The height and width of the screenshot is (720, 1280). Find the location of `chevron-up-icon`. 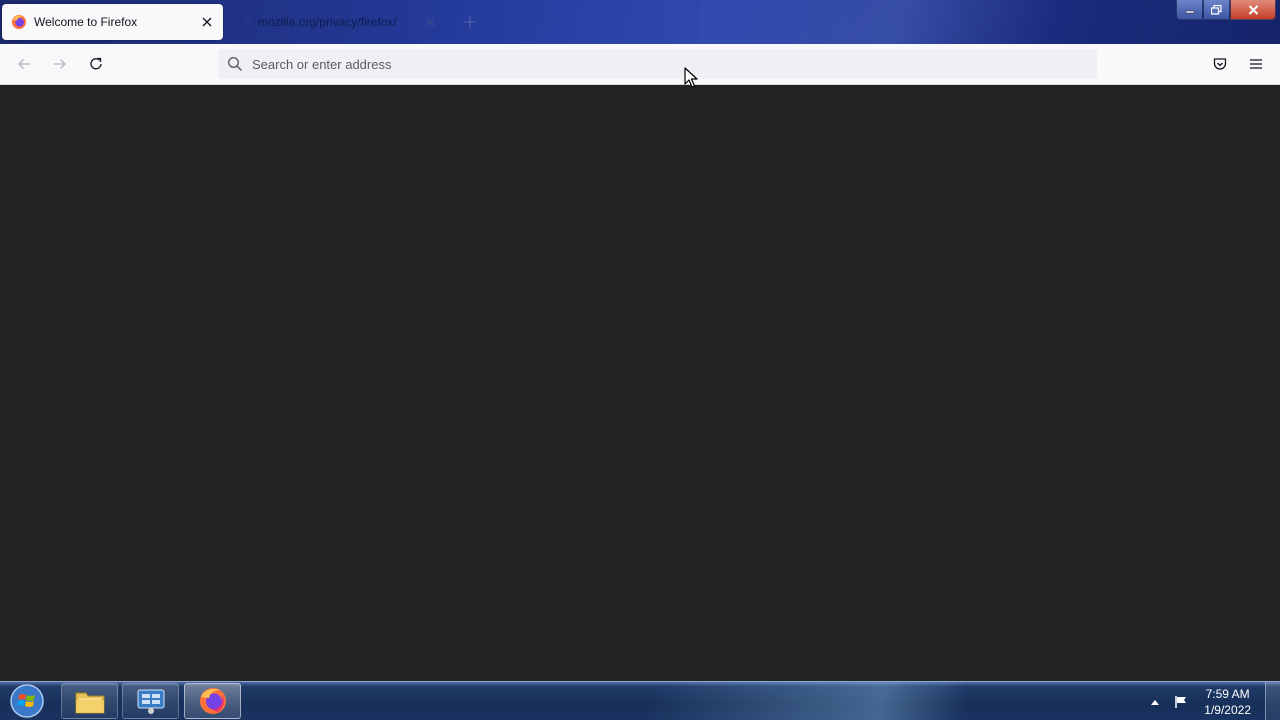

chevron-up-icon is located at coordinates (1155, 702).